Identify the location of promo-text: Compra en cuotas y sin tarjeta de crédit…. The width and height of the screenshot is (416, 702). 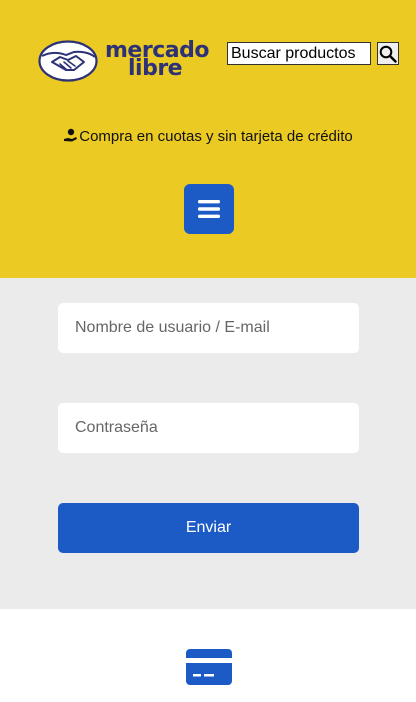
(216, 136).